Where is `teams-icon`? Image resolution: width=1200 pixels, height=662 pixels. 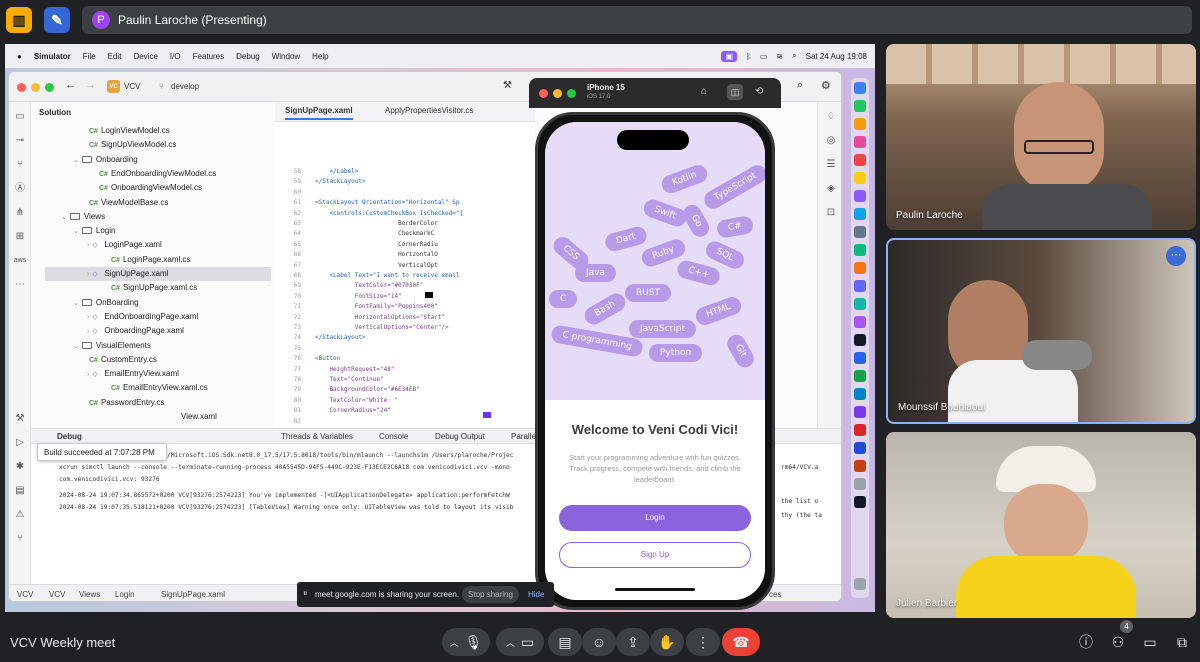
teams-icon is located at coordinates (860, 412).